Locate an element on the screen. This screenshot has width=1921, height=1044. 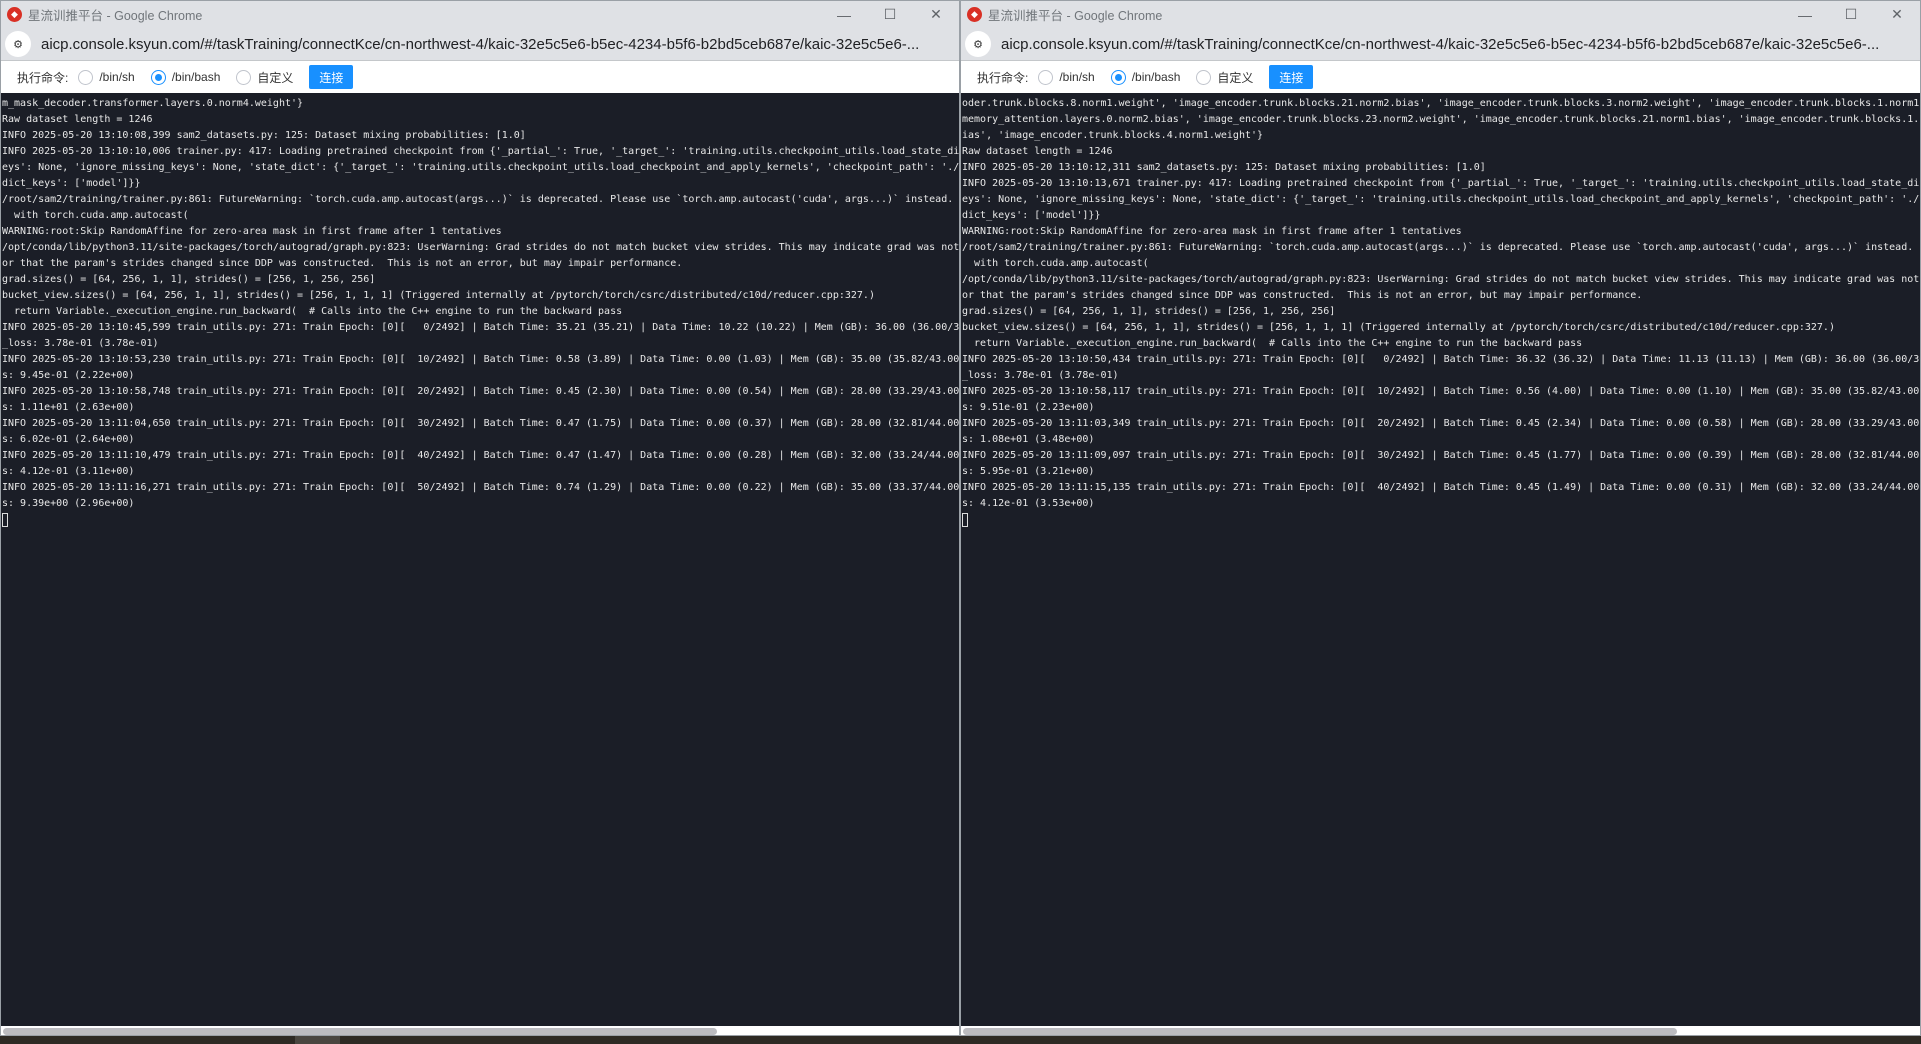
terminal-line: s: 1.08e+01 (3.48e+00) is located at coordinates (1028, 439).